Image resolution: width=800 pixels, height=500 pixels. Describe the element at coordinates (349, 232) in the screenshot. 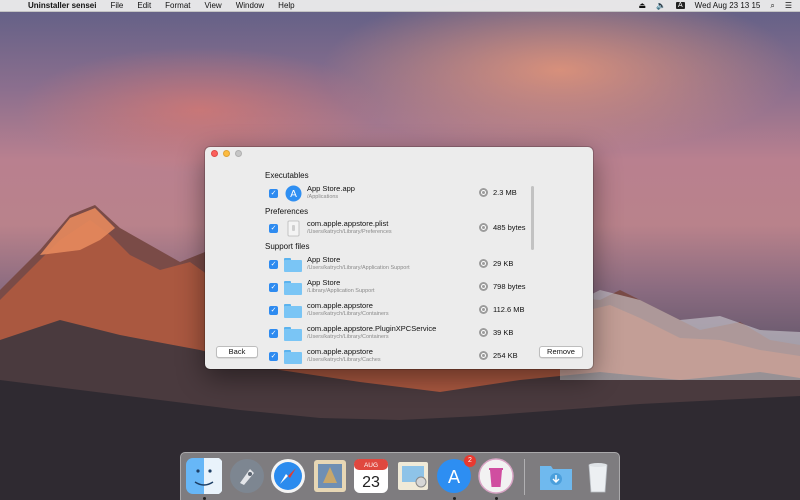

I see `item-path: /Users/katrych/Library/Preferences` at that location.